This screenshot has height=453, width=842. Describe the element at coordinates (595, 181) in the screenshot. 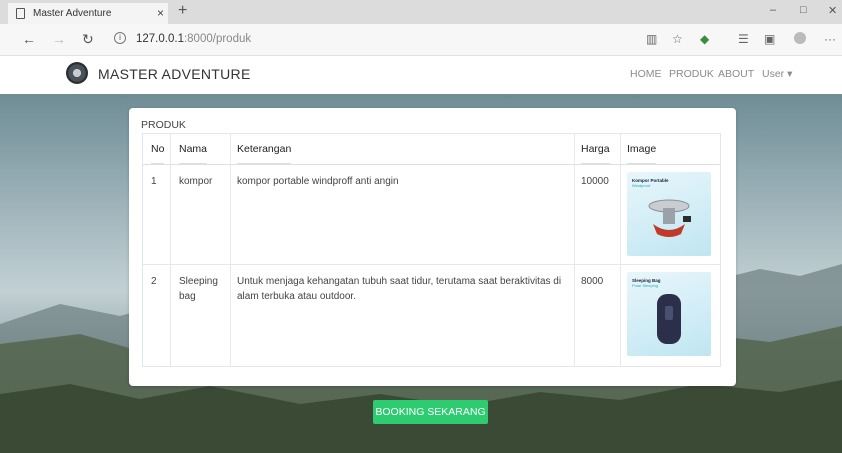

I see `cell-harga: 10000` at that location.